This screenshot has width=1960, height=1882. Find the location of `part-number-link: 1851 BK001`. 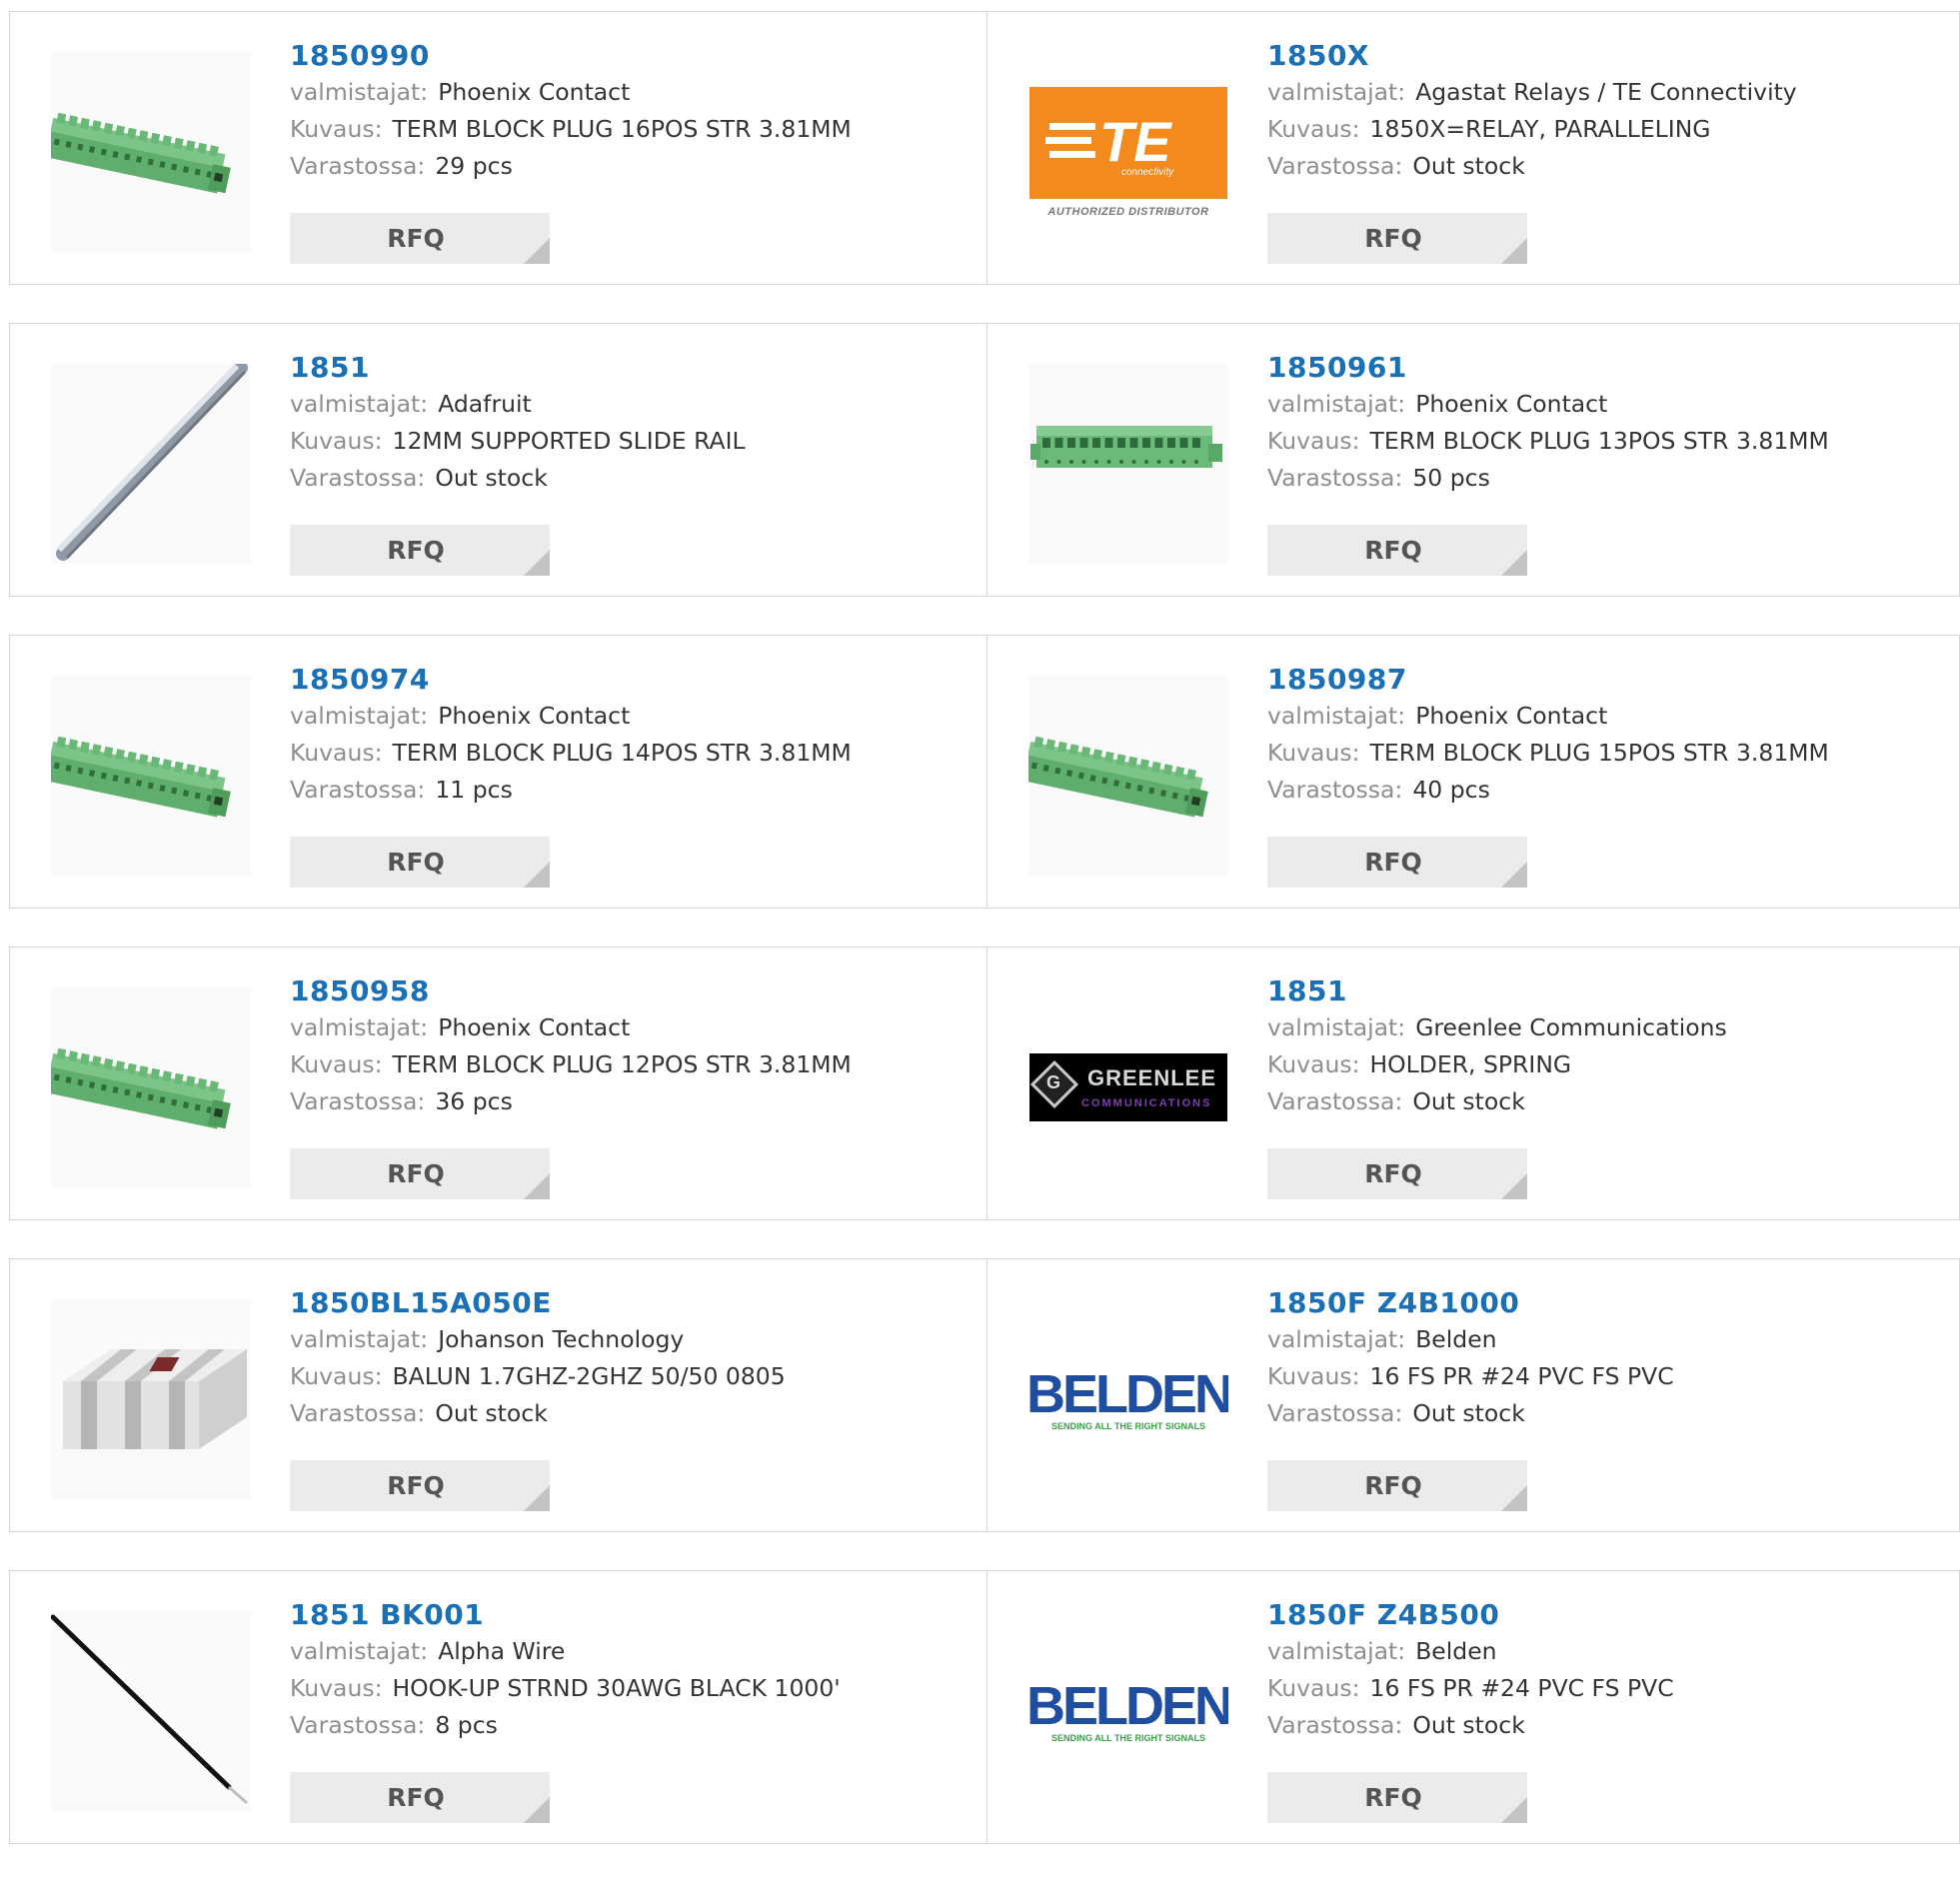

part-number-link: 1851 BK001 is located at coordinates (628, 1615).